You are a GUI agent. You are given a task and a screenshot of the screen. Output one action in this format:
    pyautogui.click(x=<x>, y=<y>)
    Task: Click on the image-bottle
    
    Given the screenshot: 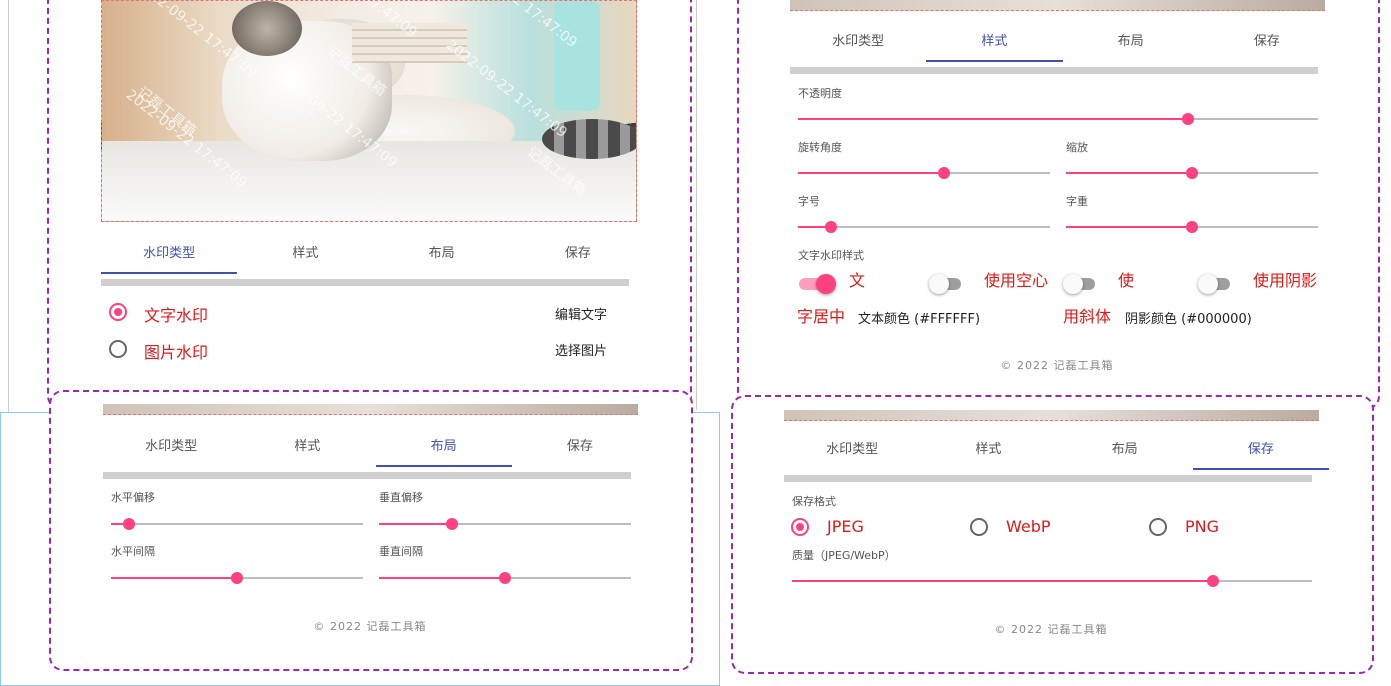 What is the action you would take?
    pyautogui.click(x=577, y=56)
    